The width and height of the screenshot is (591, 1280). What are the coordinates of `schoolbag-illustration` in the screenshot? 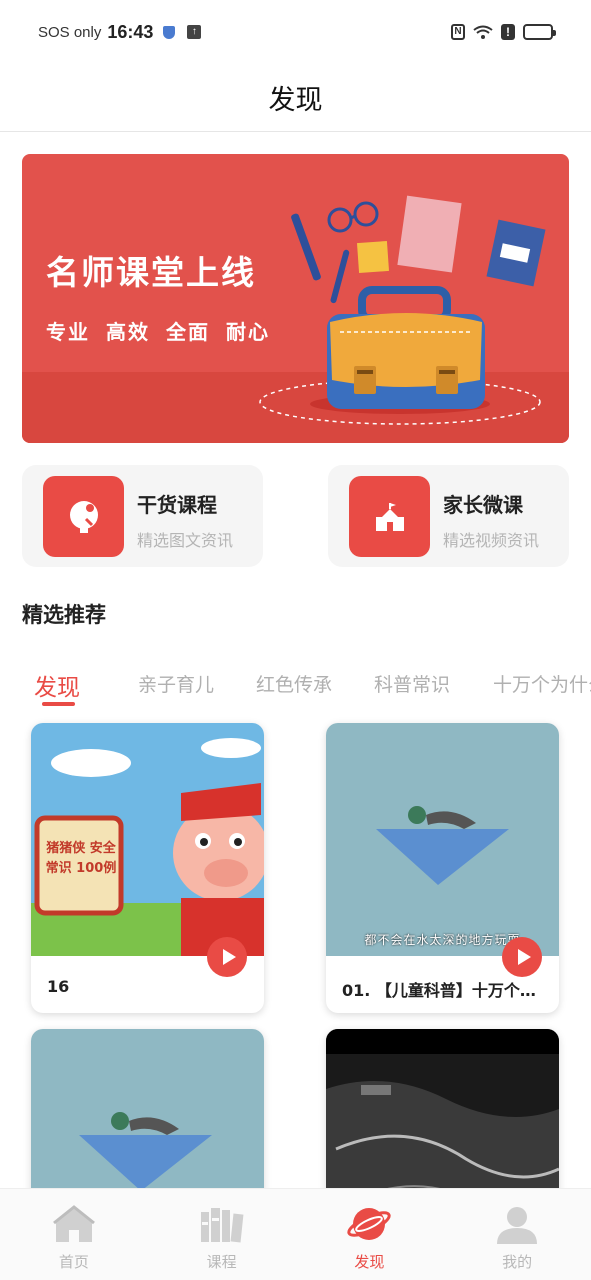 It's located at (402, 310).